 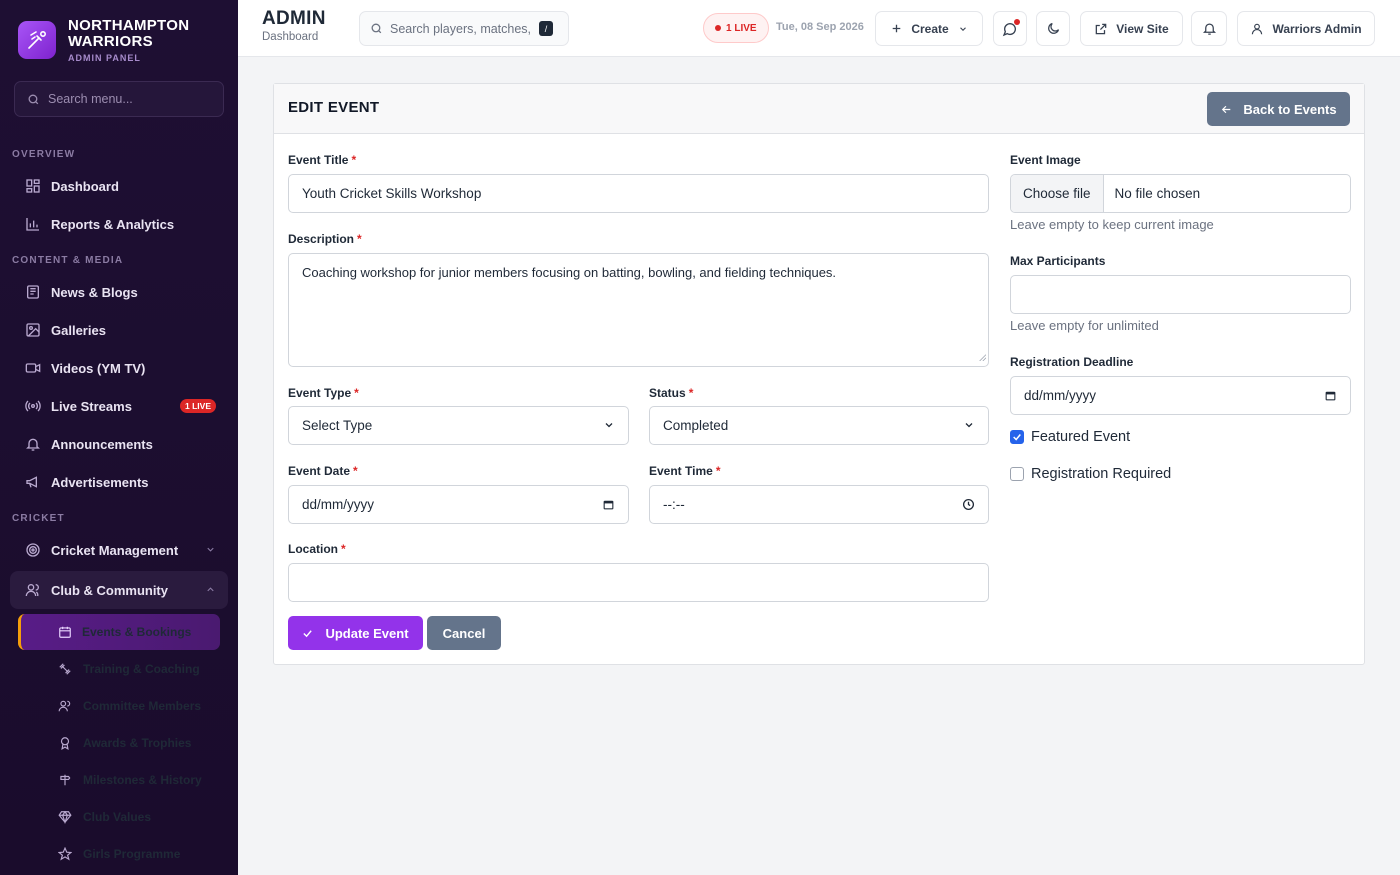 I want to click on registration-required-label: Registration Required, so click(x=1101, y=474).